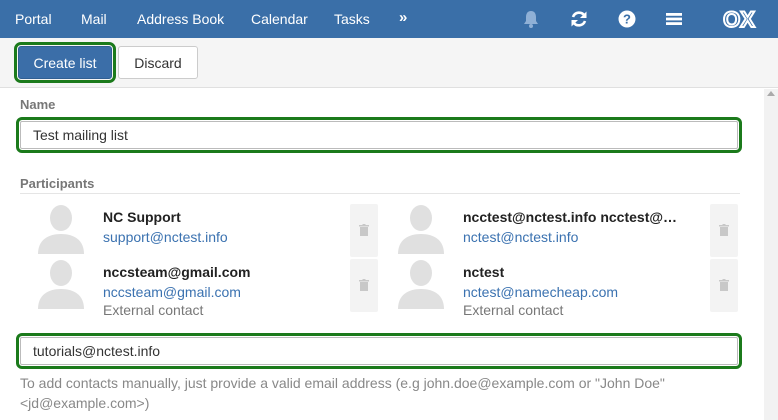  I want to click on list-name-input, so click(379, 135).